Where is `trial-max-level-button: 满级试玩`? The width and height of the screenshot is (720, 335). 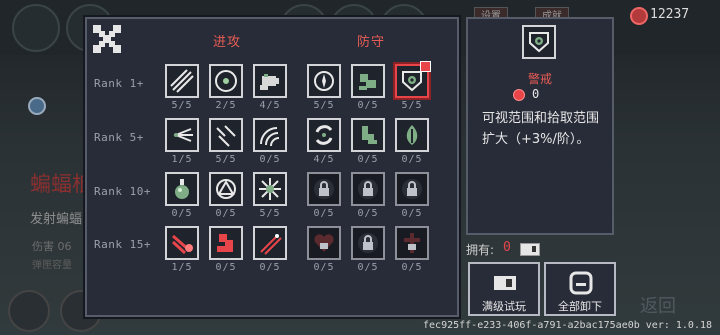
trial-max-level-button: 满级试玩 is located at coordinates (504, 289).